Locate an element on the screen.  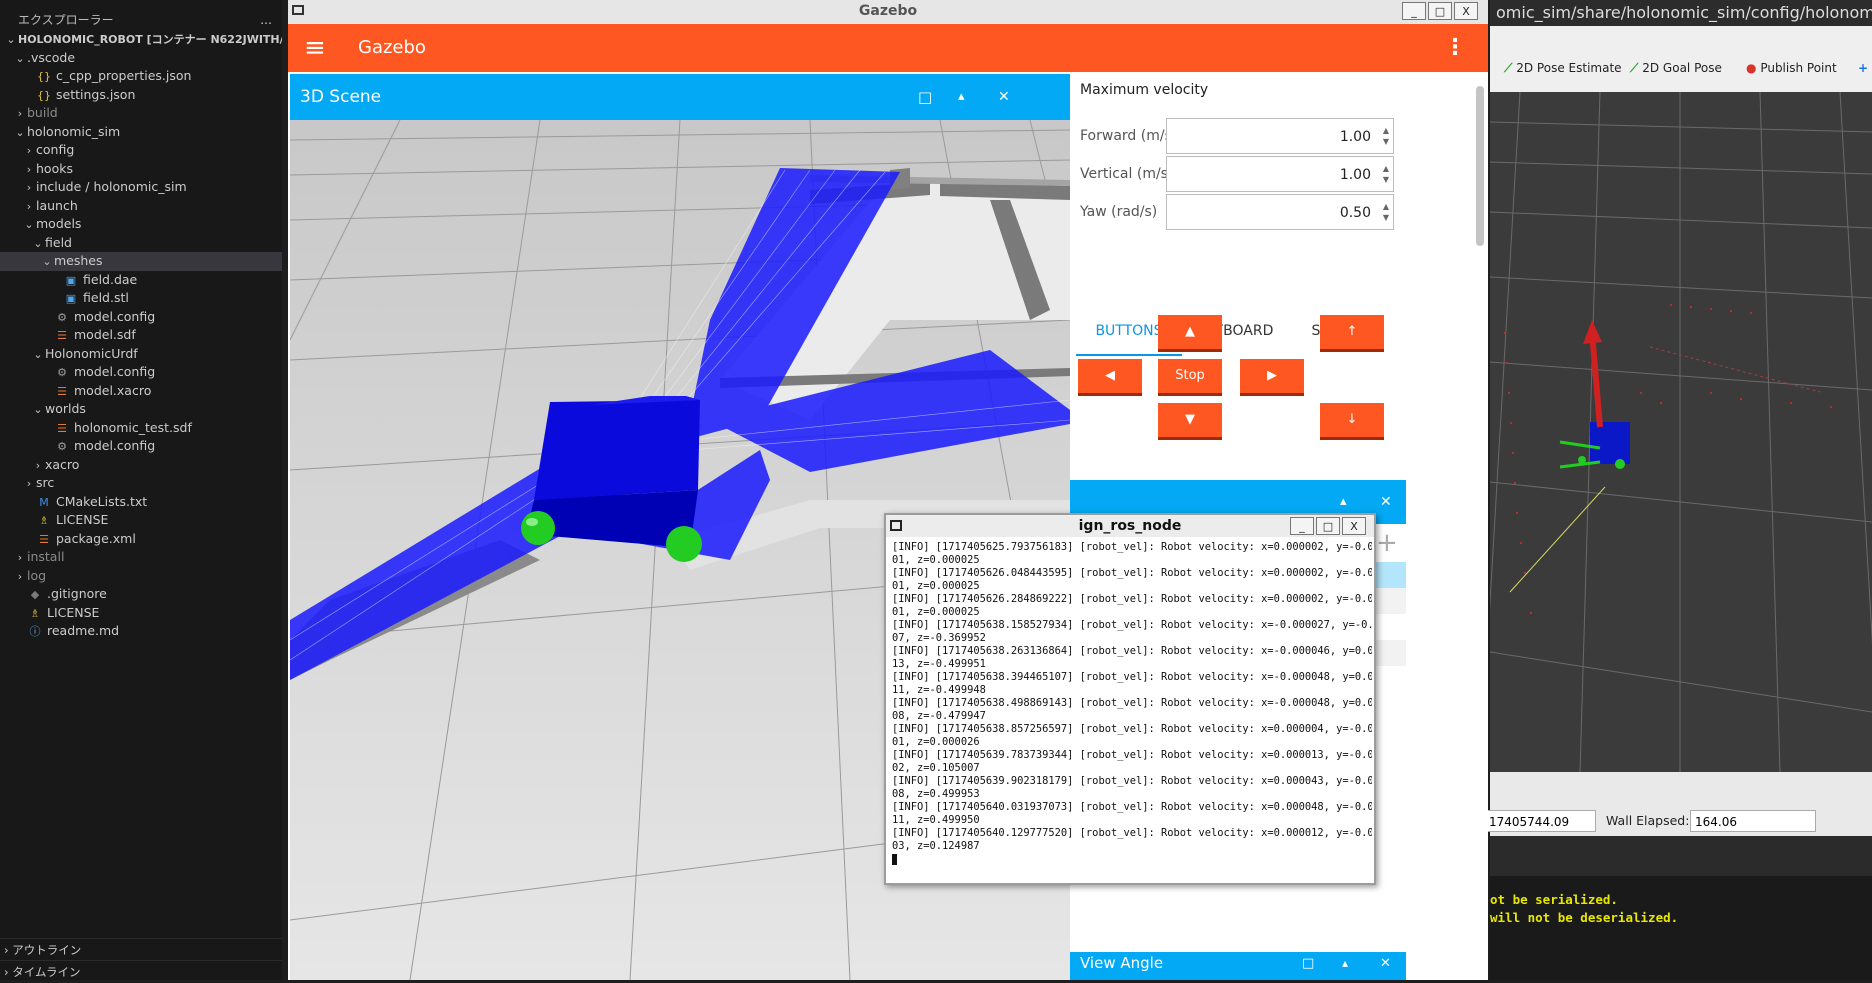
tool-2d-goal-pose: ⟋ 2D Goal Pose is located at coordinates (1676, 68).